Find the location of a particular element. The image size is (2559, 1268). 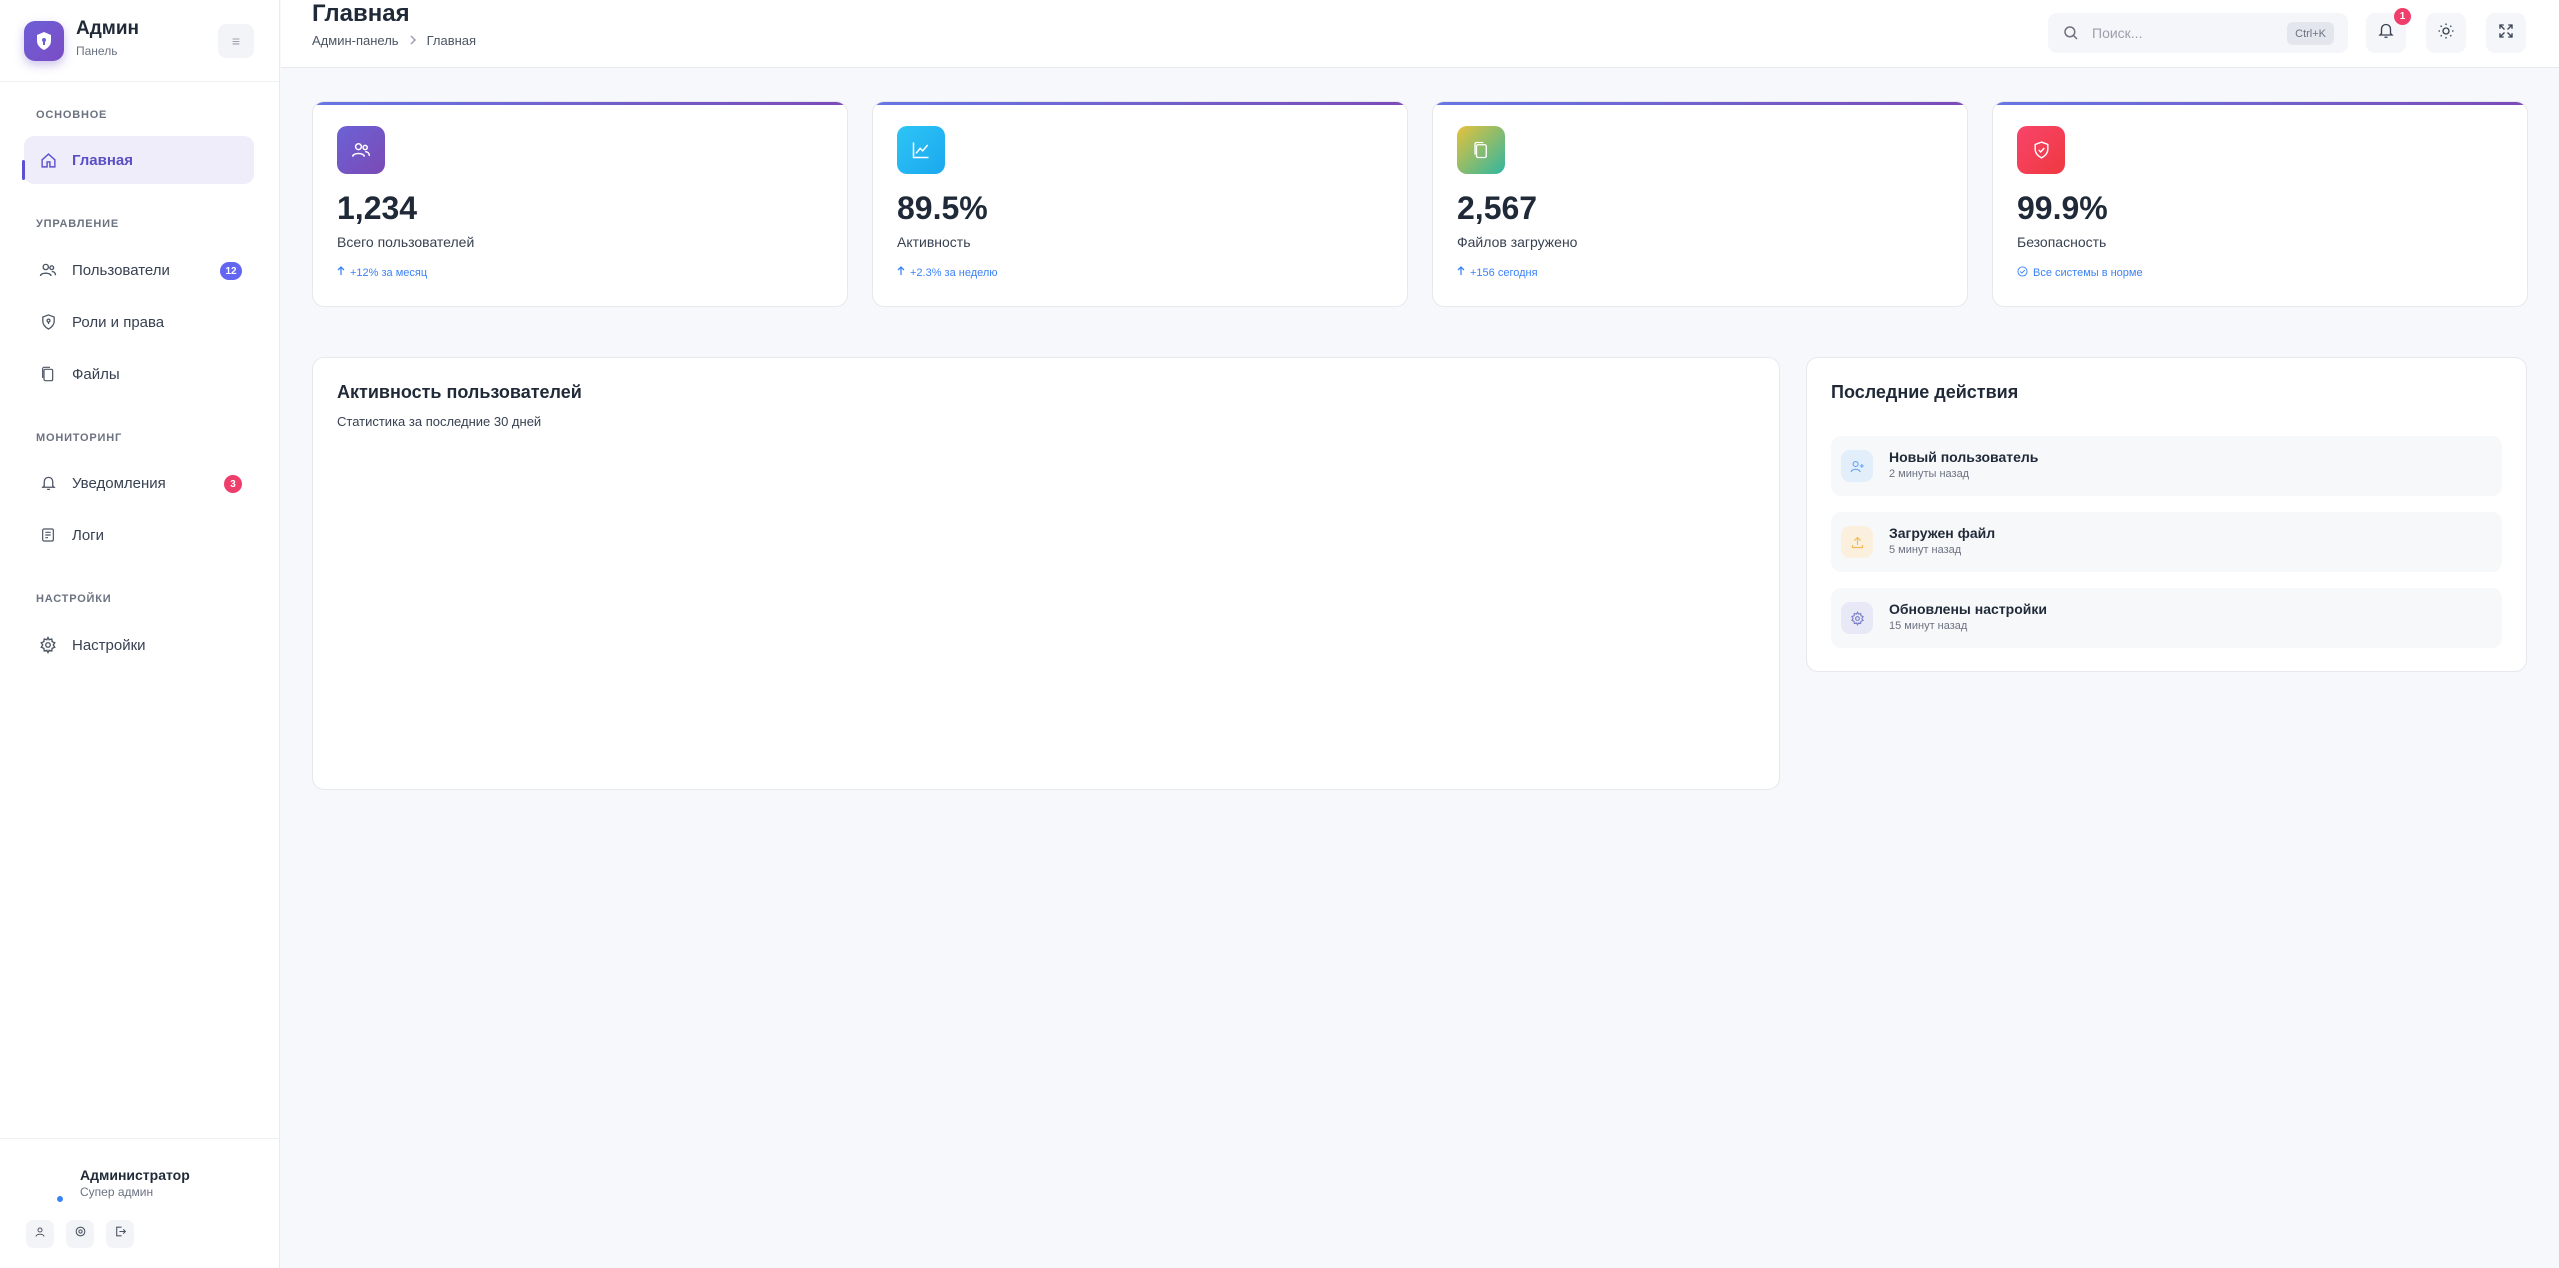

user-plus-icon is located at coordinates (1857, 466).